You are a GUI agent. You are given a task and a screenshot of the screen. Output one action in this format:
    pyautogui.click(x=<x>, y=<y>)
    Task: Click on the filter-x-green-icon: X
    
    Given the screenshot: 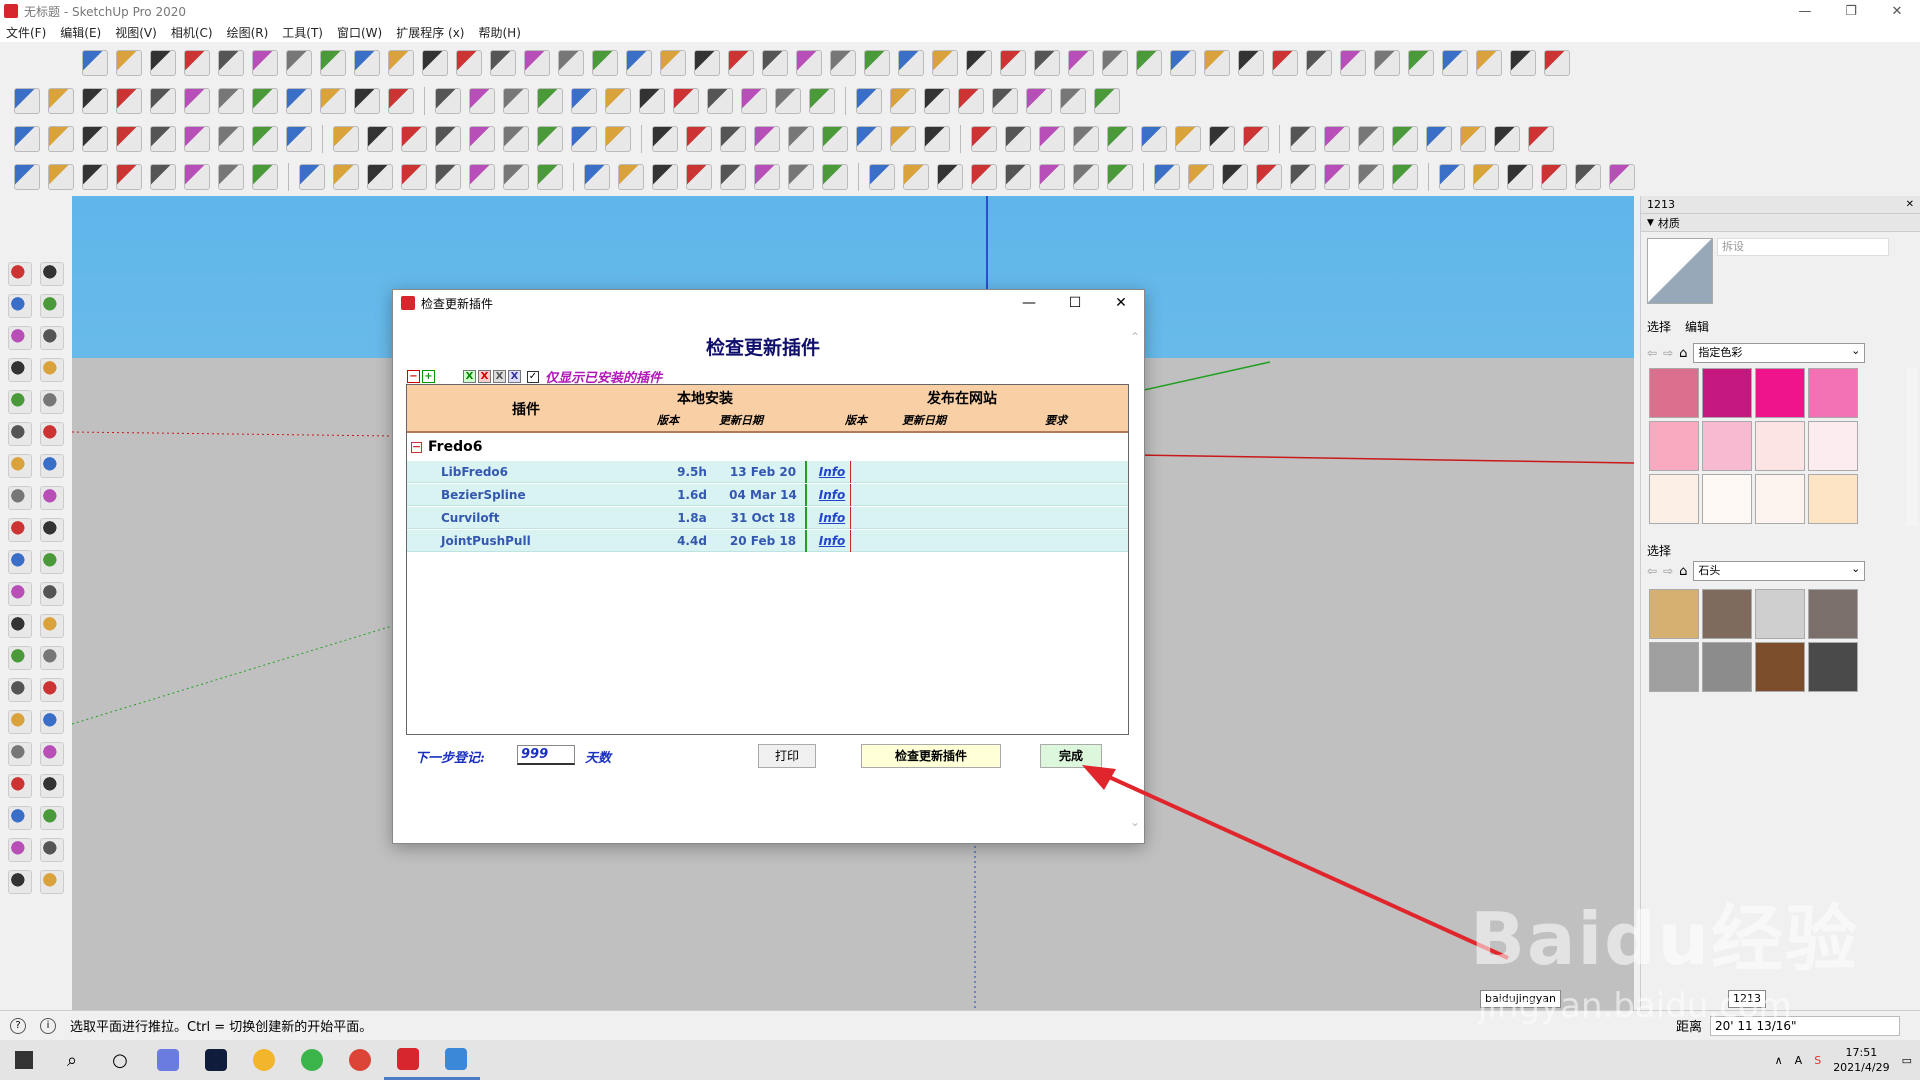 What is the action you would take?
    pyautogui.click(x=469, y=376)
    